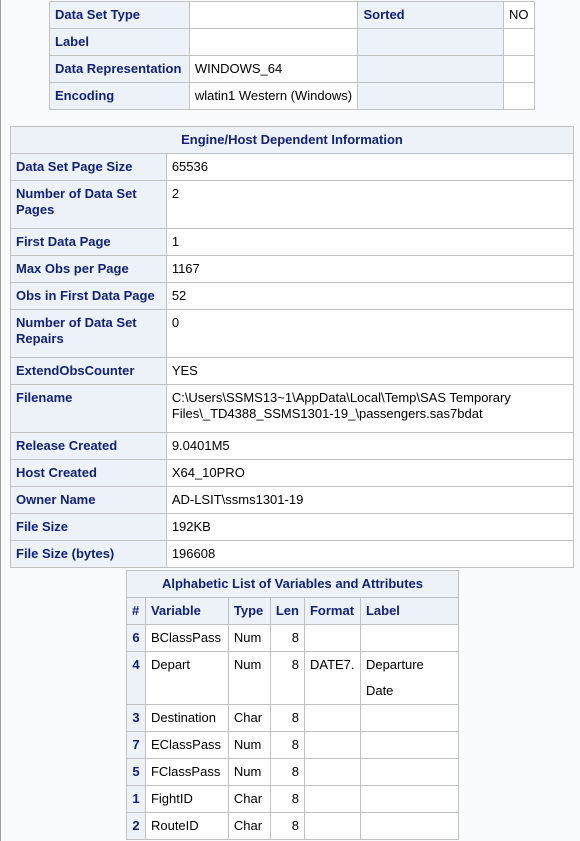 The height and width of the screenshot is (841, 580). I want to click on engine-value: 2, so click(370, 204).